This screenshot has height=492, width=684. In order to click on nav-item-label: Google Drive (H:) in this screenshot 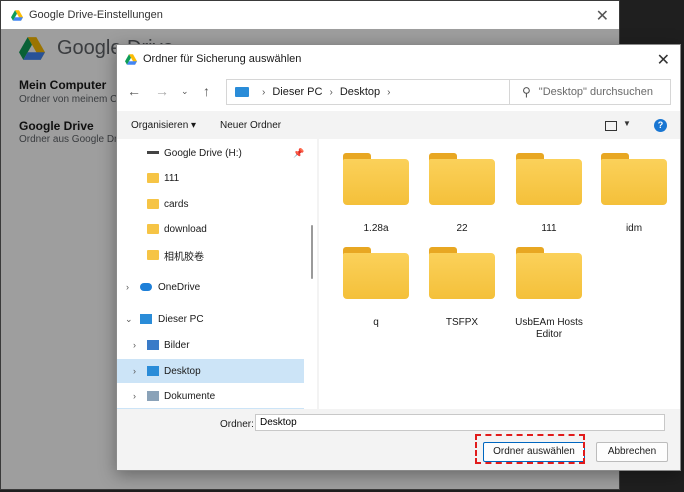, I will do `click(203, 153)`.